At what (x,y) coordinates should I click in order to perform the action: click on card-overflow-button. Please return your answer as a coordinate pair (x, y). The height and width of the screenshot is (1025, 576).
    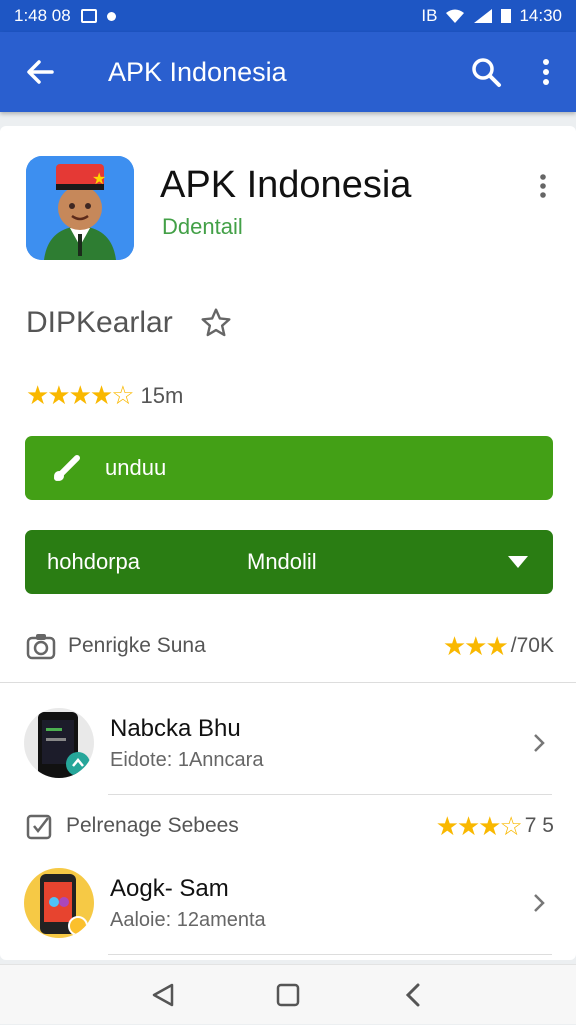
    Looking at the image, I should click on (543, 186).